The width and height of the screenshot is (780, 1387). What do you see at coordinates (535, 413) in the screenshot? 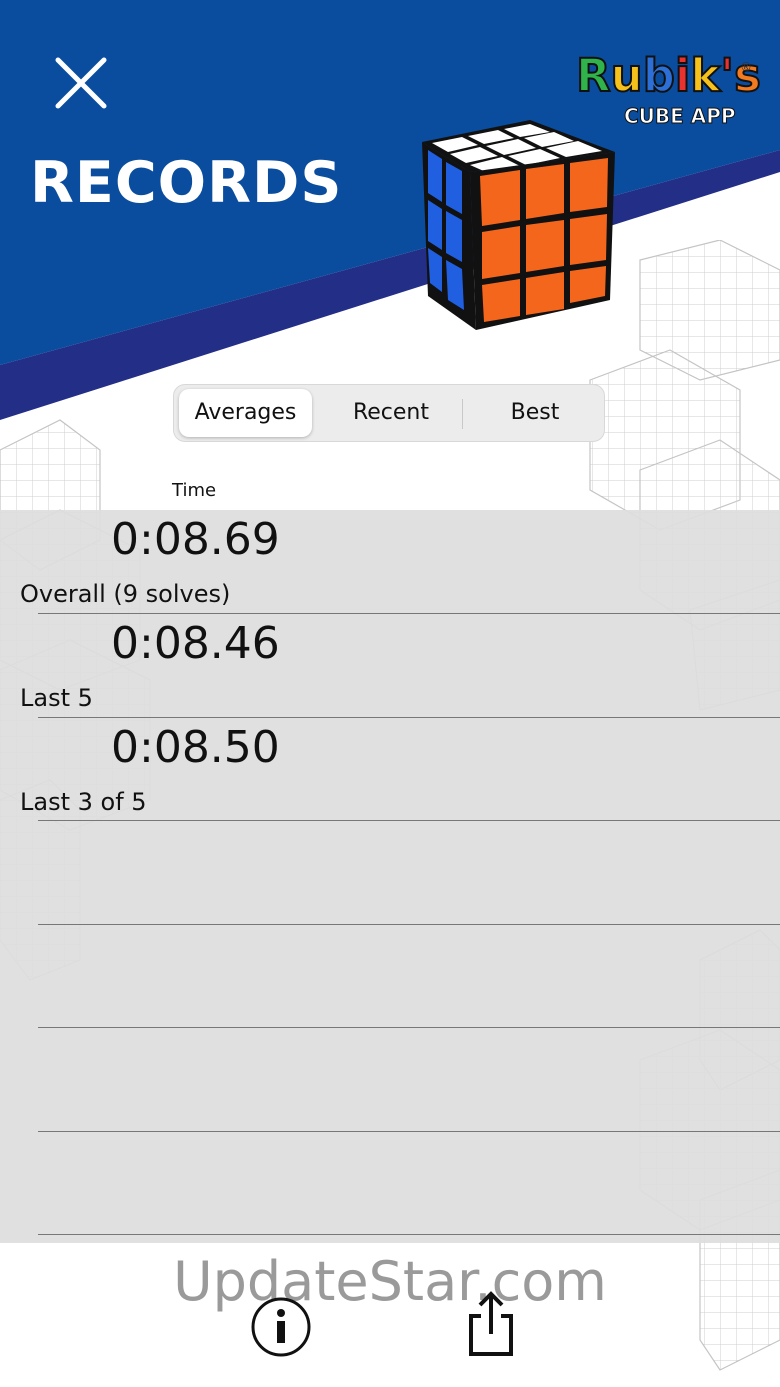
I see `tab-best: Best` at bounding box center [535, 413].